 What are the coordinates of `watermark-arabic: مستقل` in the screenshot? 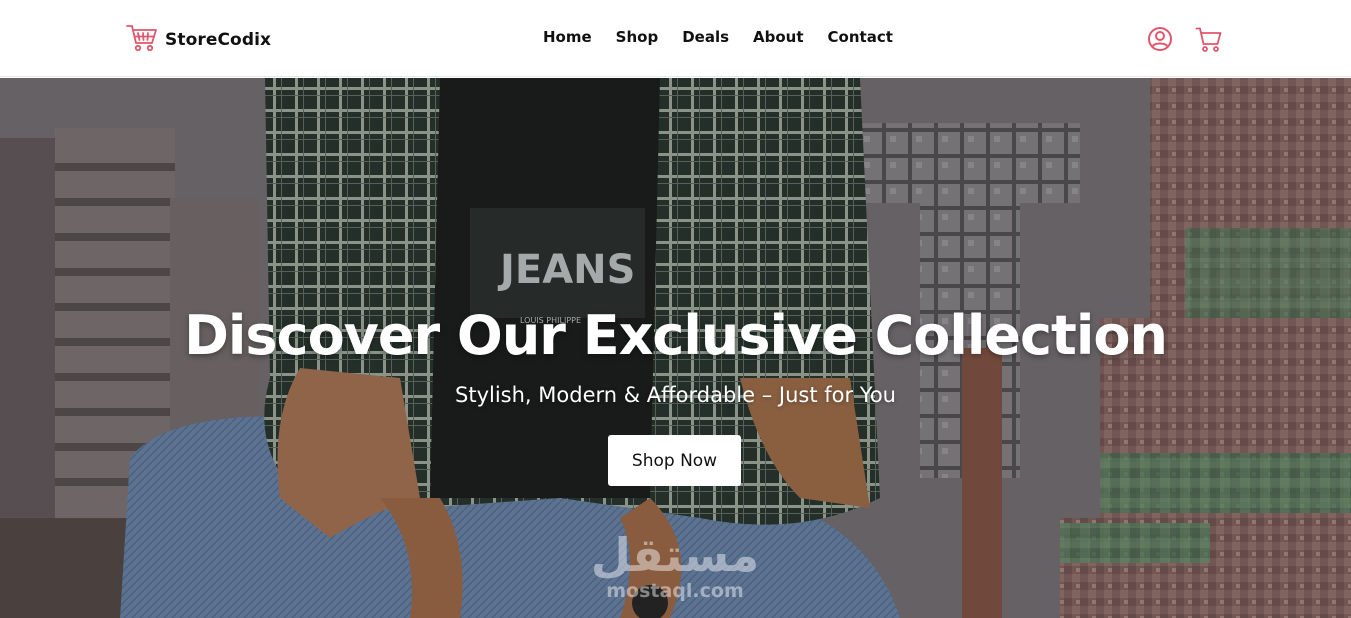 It's located at (675, 555).